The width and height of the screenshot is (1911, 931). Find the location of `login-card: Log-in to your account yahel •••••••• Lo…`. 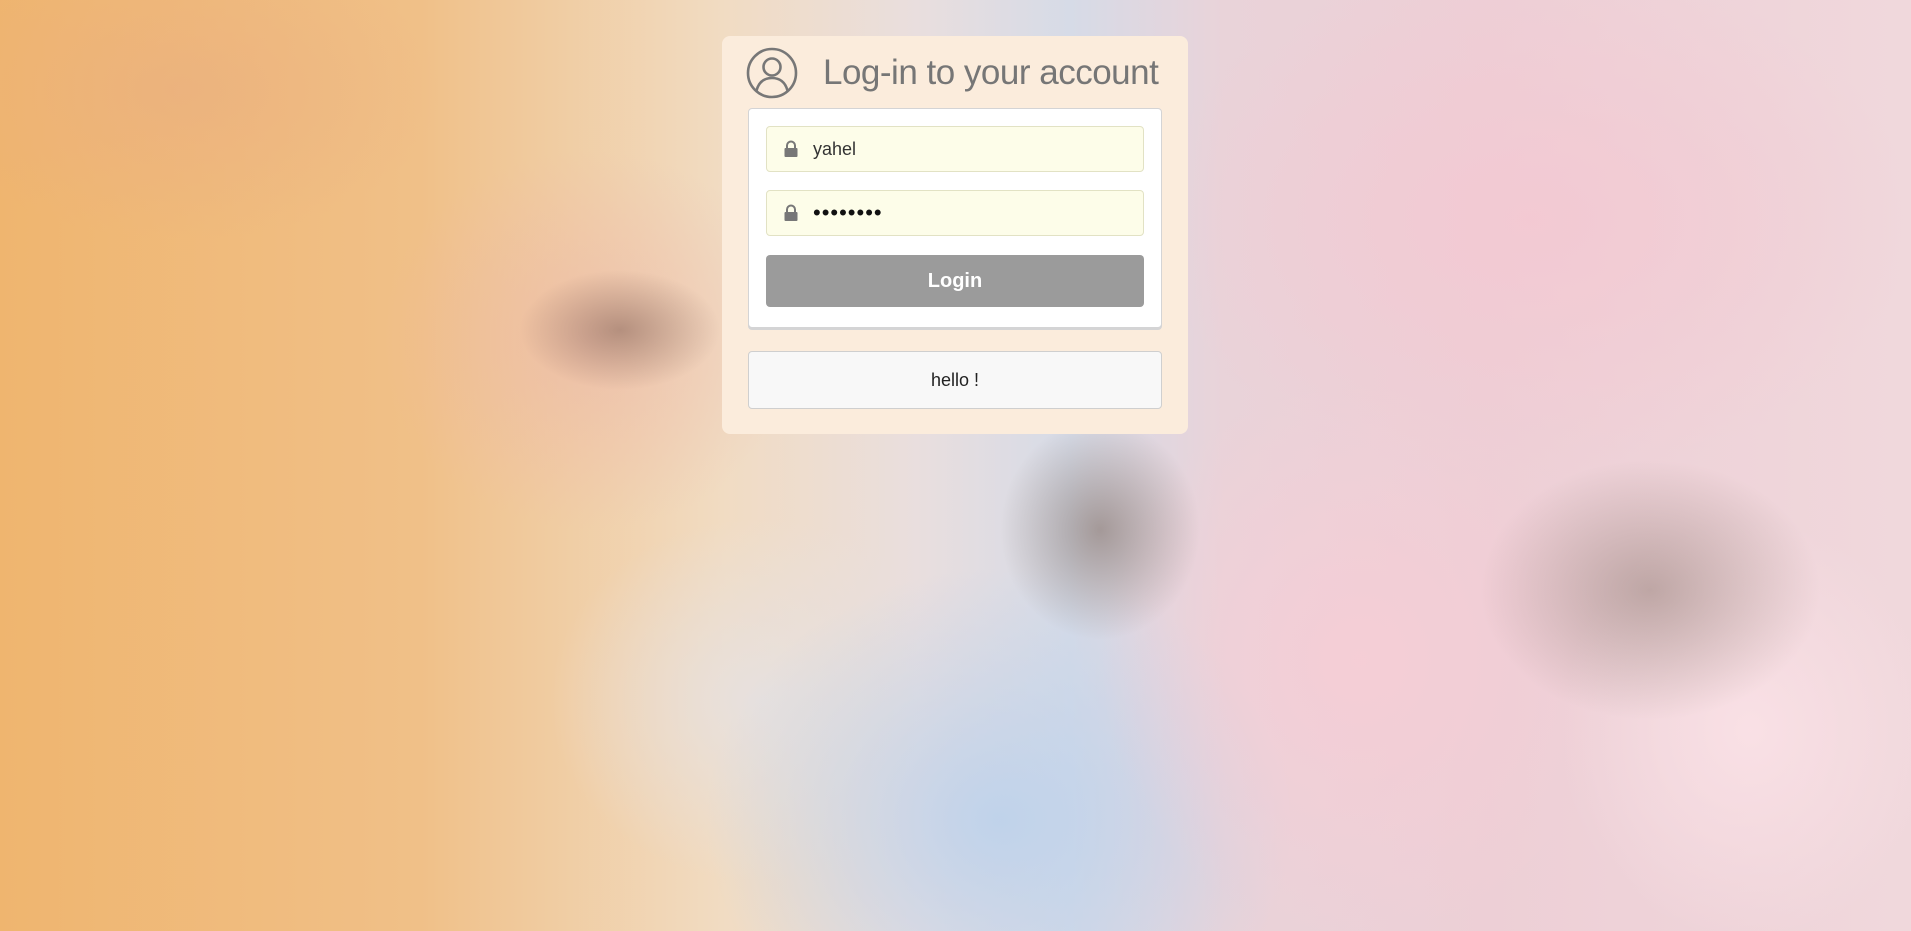

login-card: Log-in to your account yahel •••••••• Lo… is located at coordinates (955, 235).